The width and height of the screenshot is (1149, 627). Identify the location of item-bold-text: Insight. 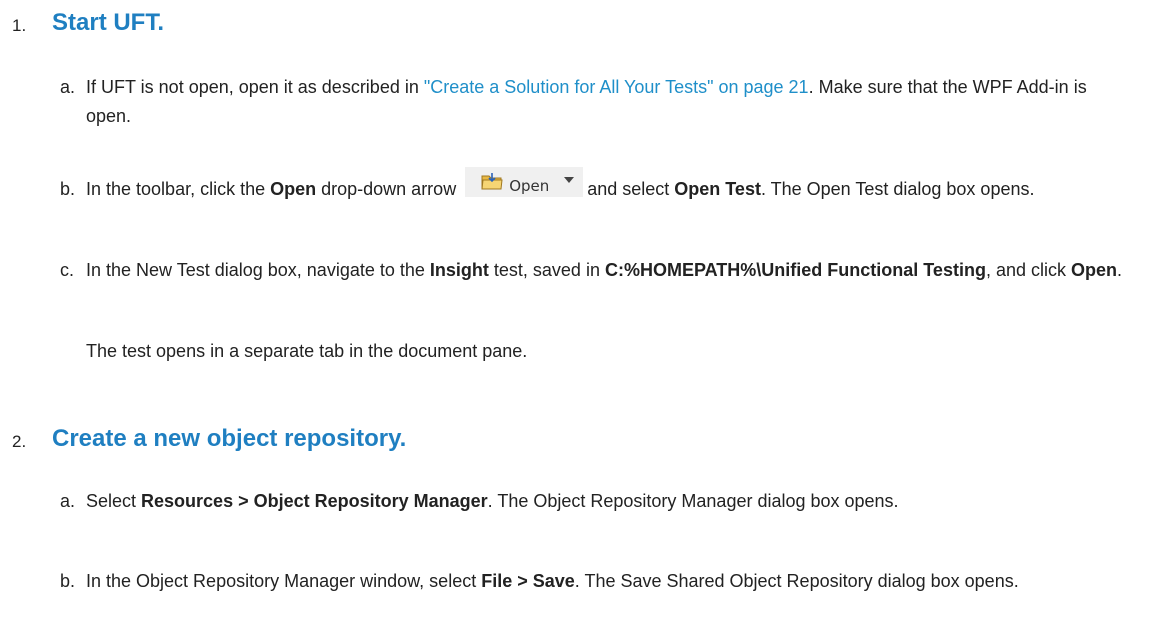
(459, 270).